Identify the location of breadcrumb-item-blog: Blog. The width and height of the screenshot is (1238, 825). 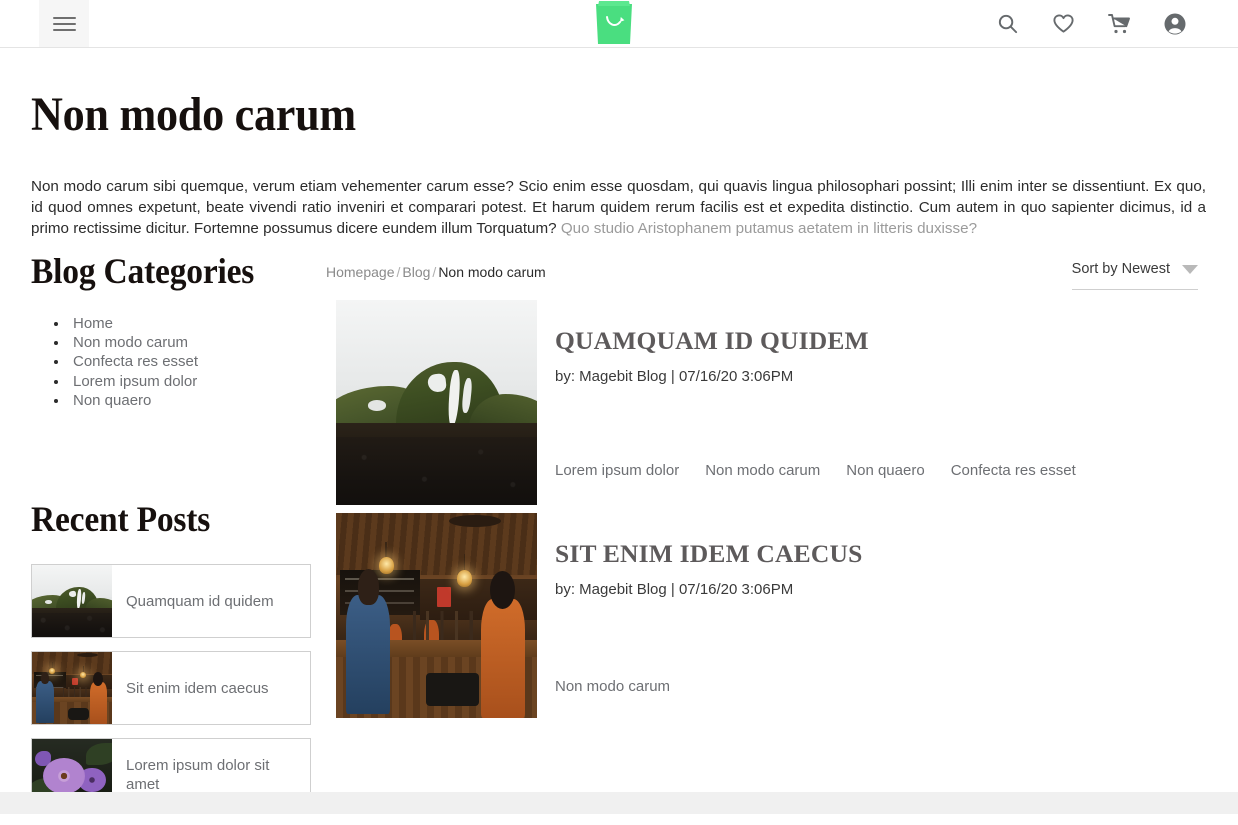
(416, 272).